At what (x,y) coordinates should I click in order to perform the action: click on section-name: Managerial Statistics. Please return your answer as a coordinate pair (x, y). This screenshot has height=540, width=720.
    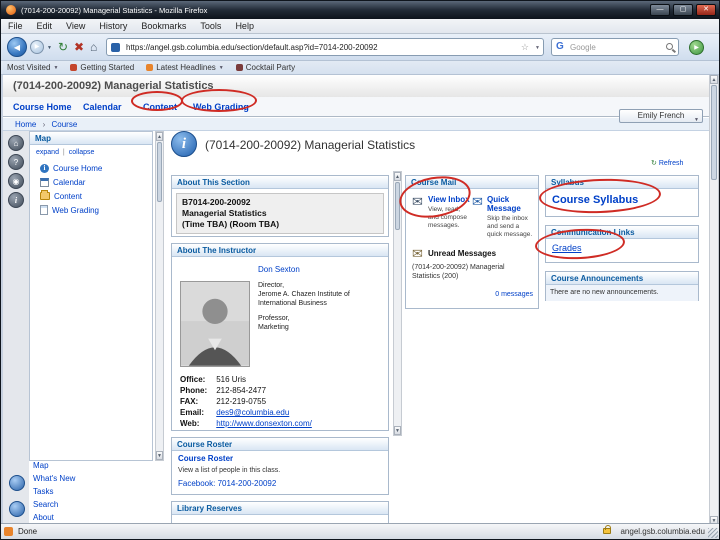
    Looking at the image, I should click on (224, 213).